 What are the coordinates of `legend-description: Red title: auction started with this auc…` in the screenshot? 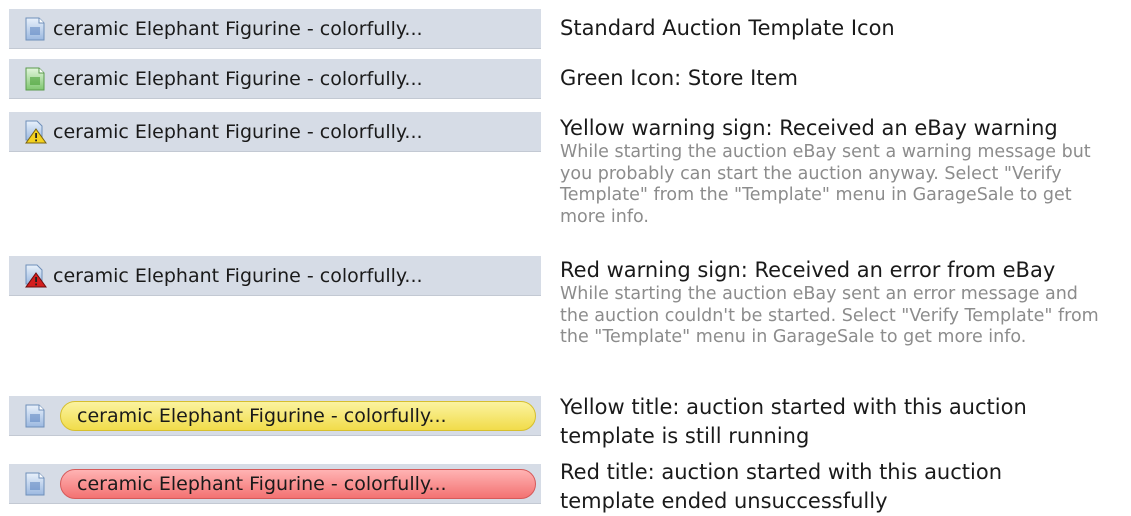 It's located at (840, 487).